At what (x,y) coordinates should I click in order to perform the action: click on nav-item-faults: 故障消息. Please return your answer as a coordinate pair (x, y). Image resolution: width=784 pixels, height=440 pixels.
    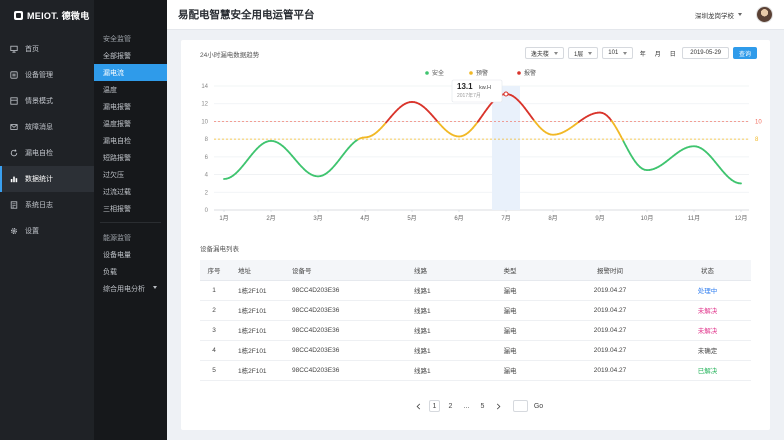
    Looking at the image, I should click on (47, 127).